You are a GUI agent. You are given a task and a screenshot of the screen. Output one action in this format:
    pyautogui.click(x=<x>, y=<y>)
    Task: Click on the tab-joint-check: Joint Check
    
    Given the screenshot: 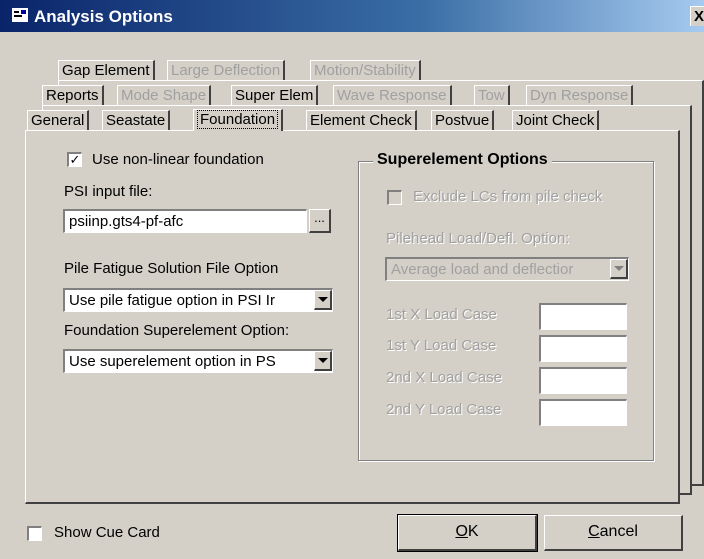 What is the action you would take?
    pyautogui.click(x=556, y=120)
    